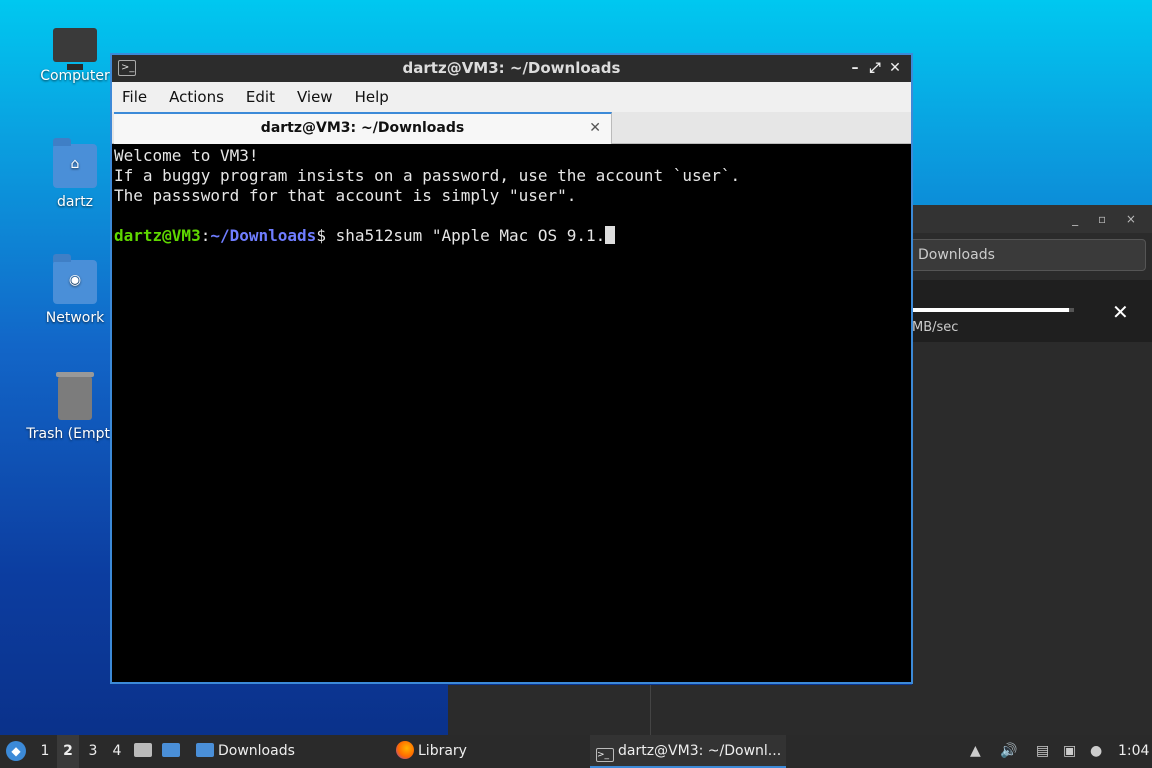 This screenshot has height=768, width=1152. Describe the element at coordinates (196, 97) in the screenshot. I see `menu-actions: Actions` at that location.